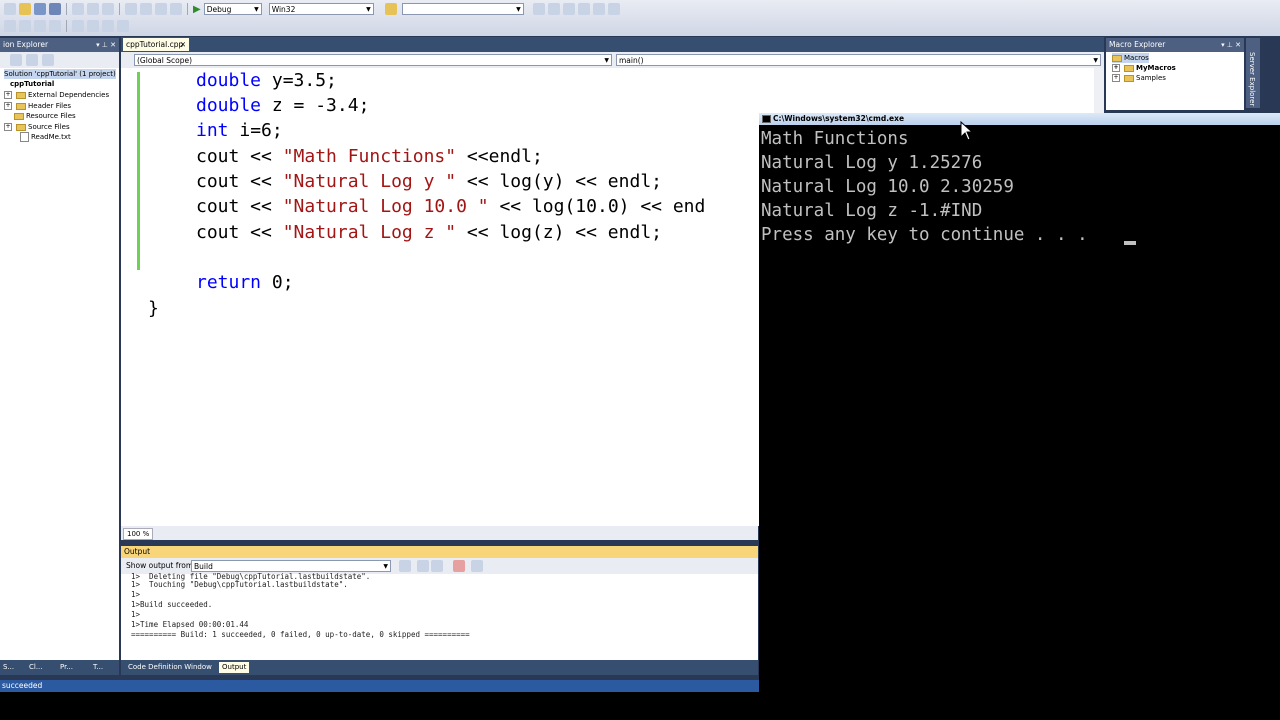 The image size is (1280, 720). Describe the element at coordinates (55, 9) in the screenshot. I see `save-all-icon` at that location.